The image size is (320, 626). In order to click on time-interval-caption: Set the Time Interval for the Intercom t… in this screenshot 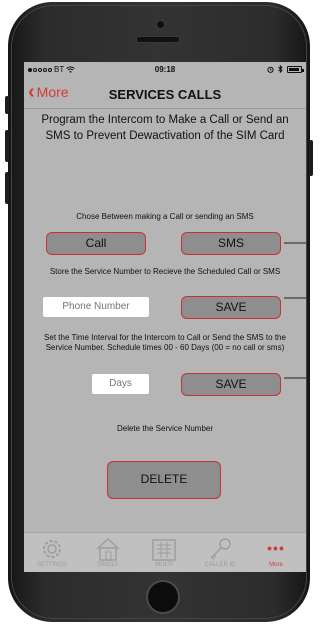, I will do `click(165, 342)`.